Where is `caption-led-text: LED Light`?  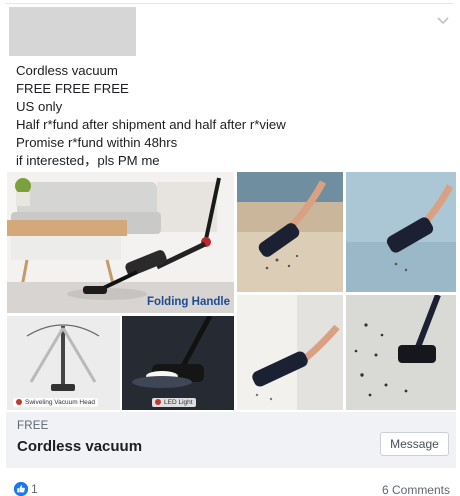
caption-led-text: LED Light is located at coordinates (178, 402).